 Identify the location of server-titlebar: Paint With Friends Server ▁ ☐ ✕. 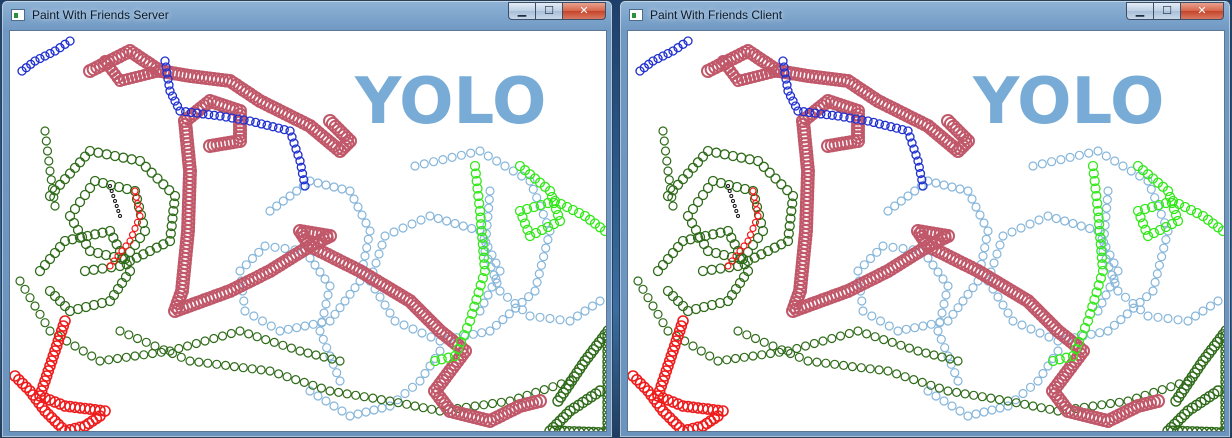
(307, 15).